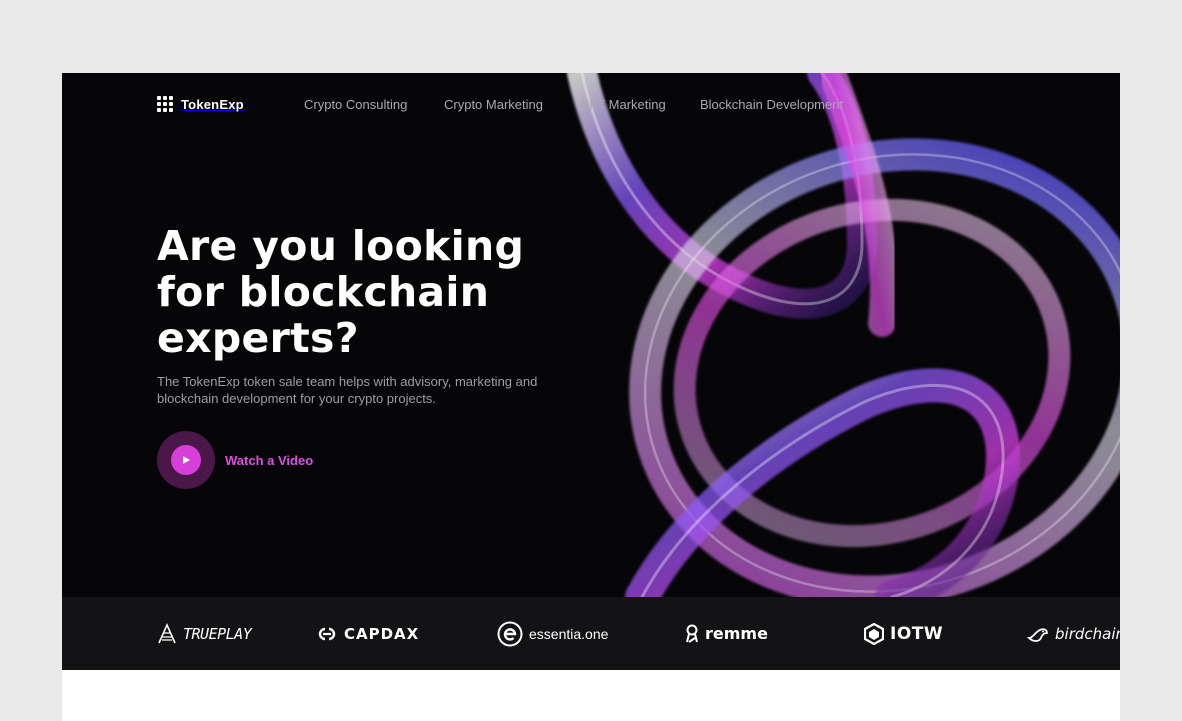 This screenshot has width=1182, height=721. I want to click on tokenexp-logo-icon, so click(165, 104).